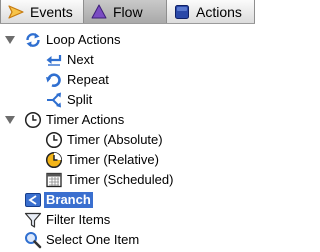 The height and width of the screenshot is (252, 320). I want to click on magnifier-icon, so click(33, 240).